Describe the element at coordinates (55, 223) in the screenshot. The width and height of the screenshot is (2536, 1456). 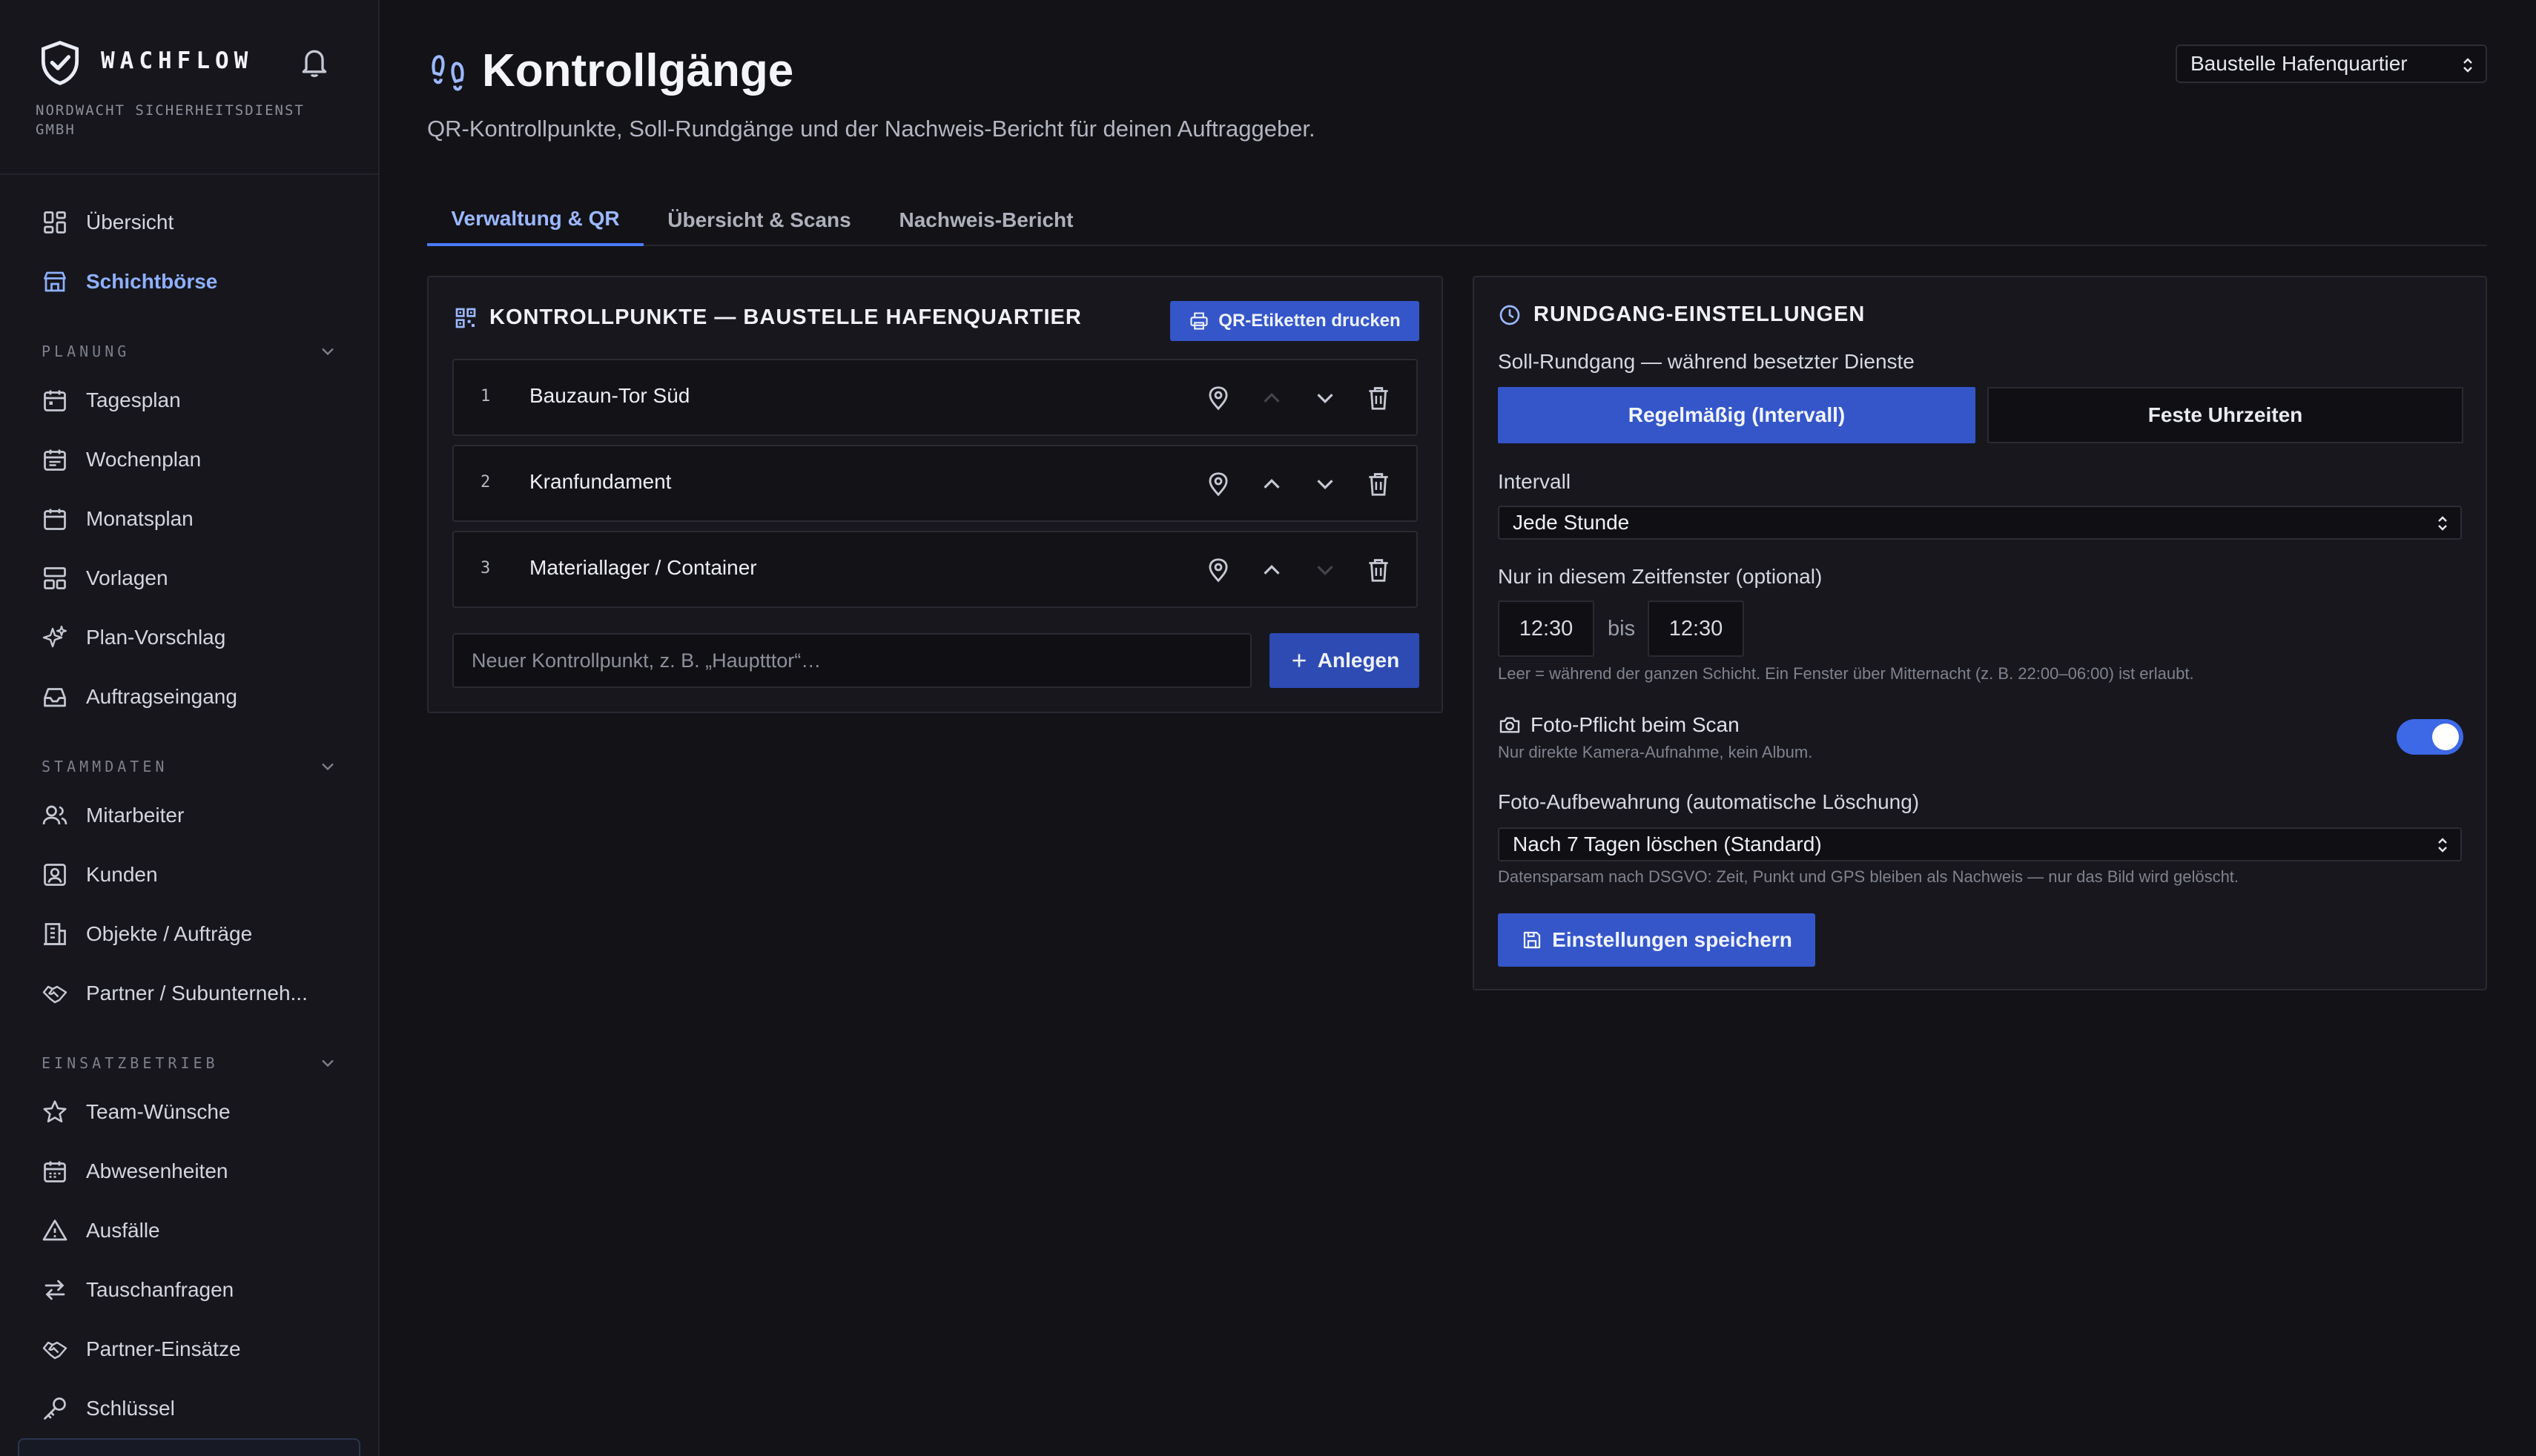
I see `dashboard-icon` at that location.